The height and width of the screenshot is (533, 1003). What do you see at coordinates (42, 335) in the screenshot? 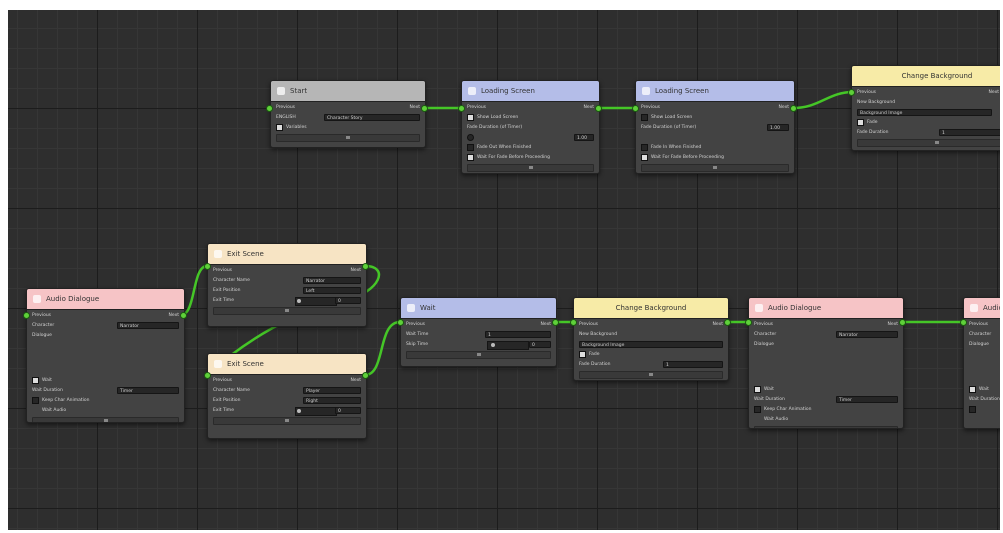
I see `dialogue-label: Dialogue` at bounding box center [42, 335].